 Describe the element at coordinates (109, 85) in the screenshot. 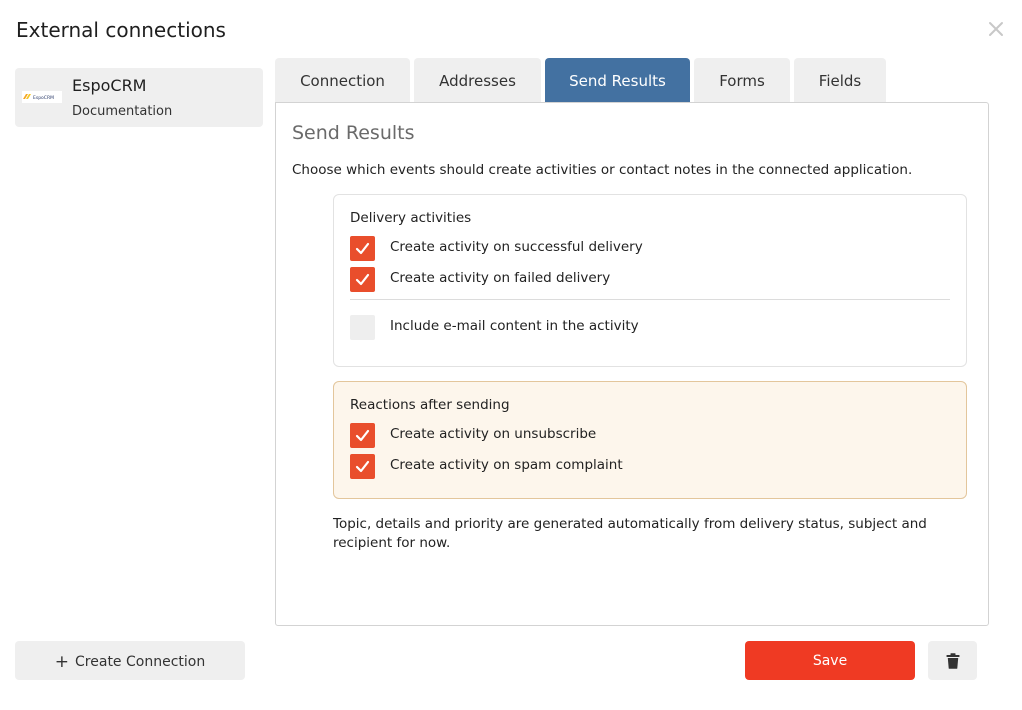

I see `connection-name: EspoCRM` at that location.